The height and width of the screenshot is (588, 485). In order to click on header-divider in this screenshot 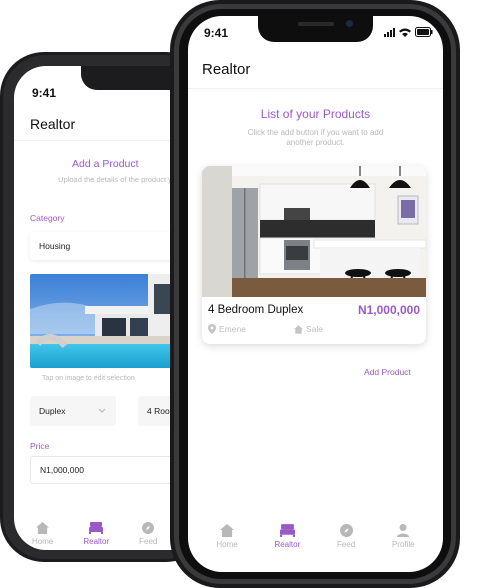, I will do `click(315, 88)`.